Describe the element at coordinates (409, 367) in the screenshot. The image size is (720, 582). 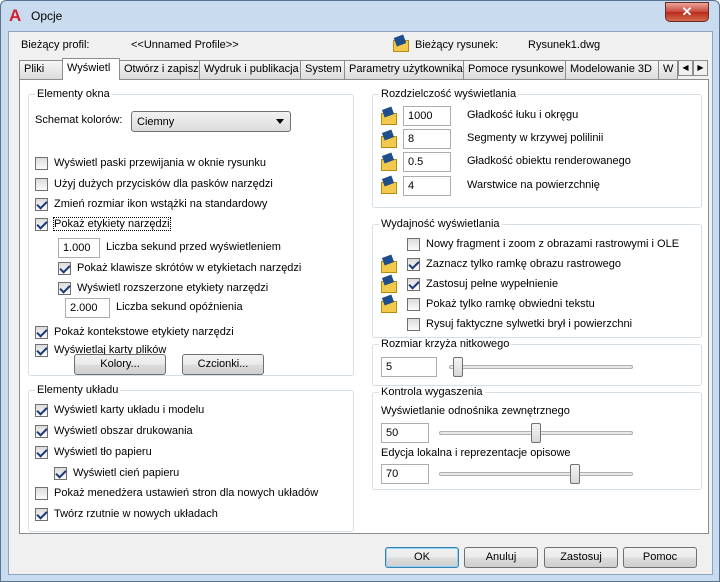
I see `crosshair-size-input: 5` at that location.